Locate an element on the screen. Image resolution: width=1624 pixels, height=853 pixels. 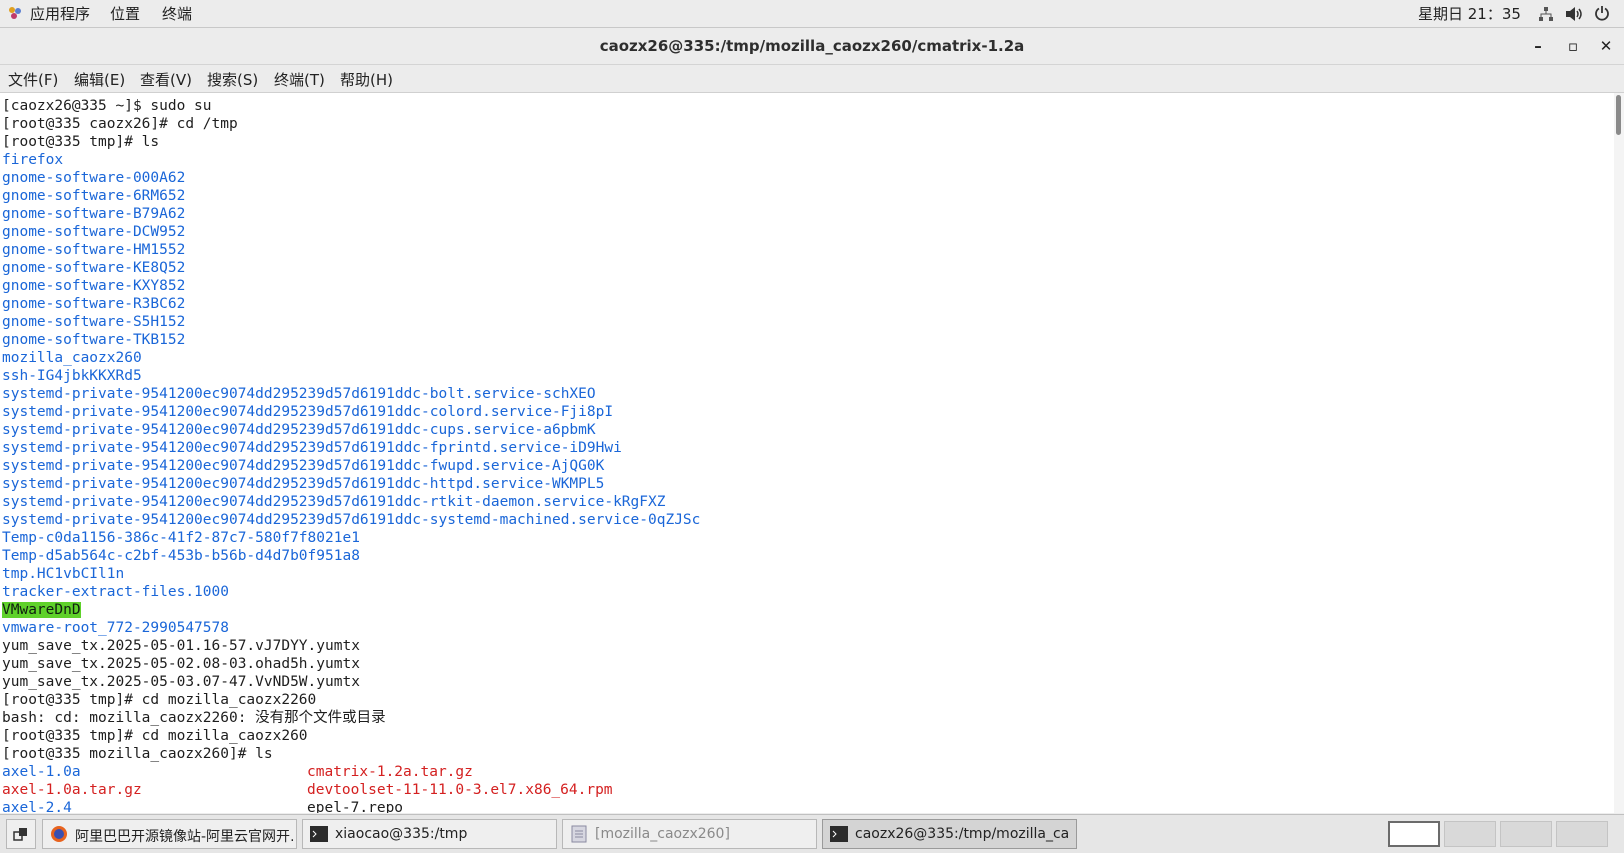
firefox-icon is located at coordinates (59, 834).